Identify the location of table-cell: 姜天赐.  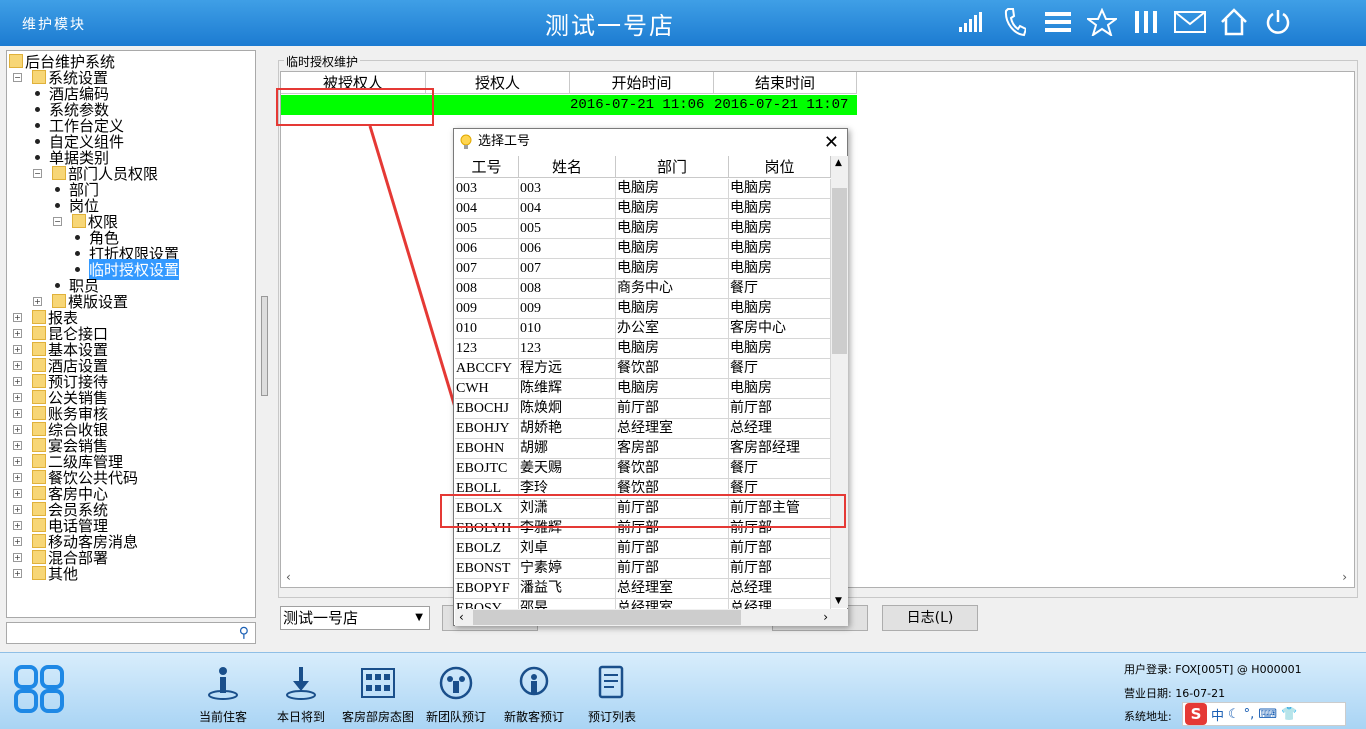
(567, 469).